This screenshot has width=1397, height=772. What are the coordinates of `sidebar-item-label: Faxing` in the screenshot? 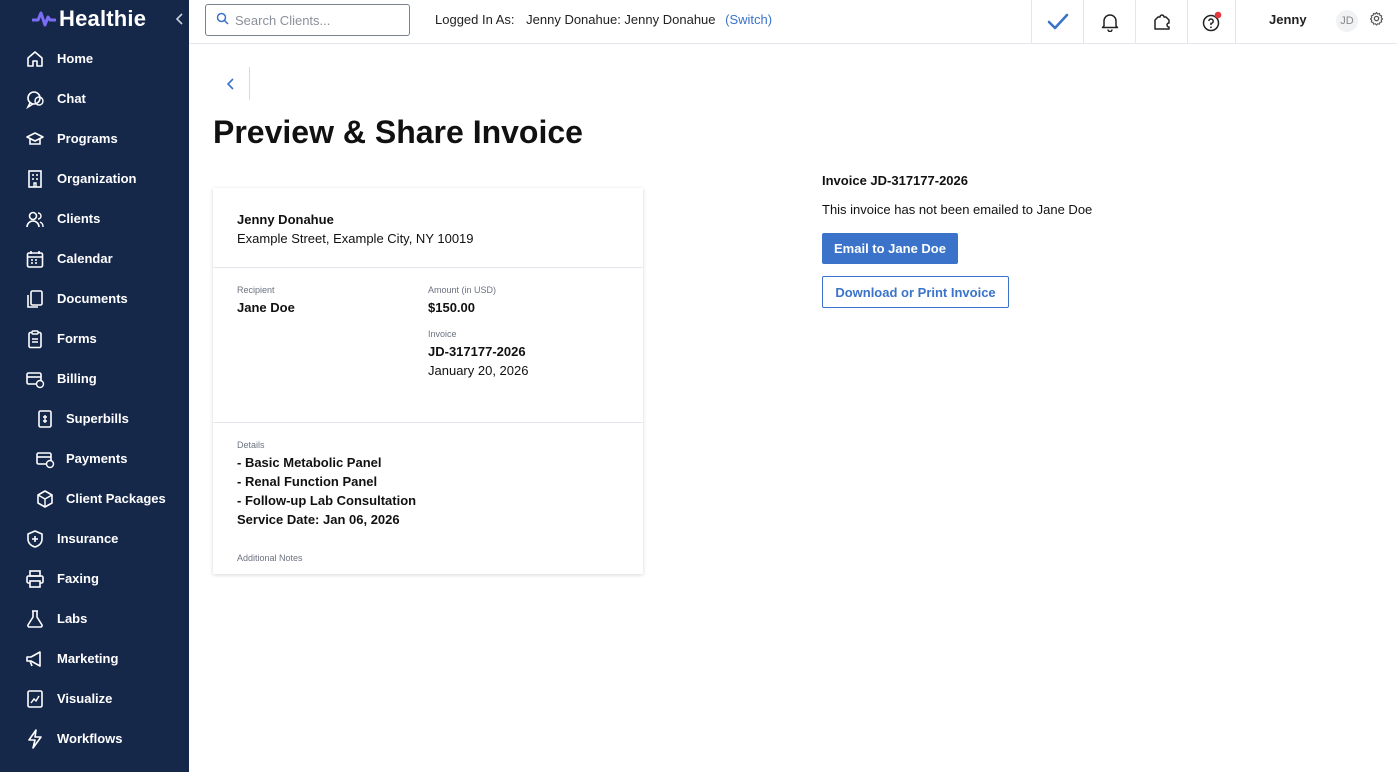 It's located at (78, 578).